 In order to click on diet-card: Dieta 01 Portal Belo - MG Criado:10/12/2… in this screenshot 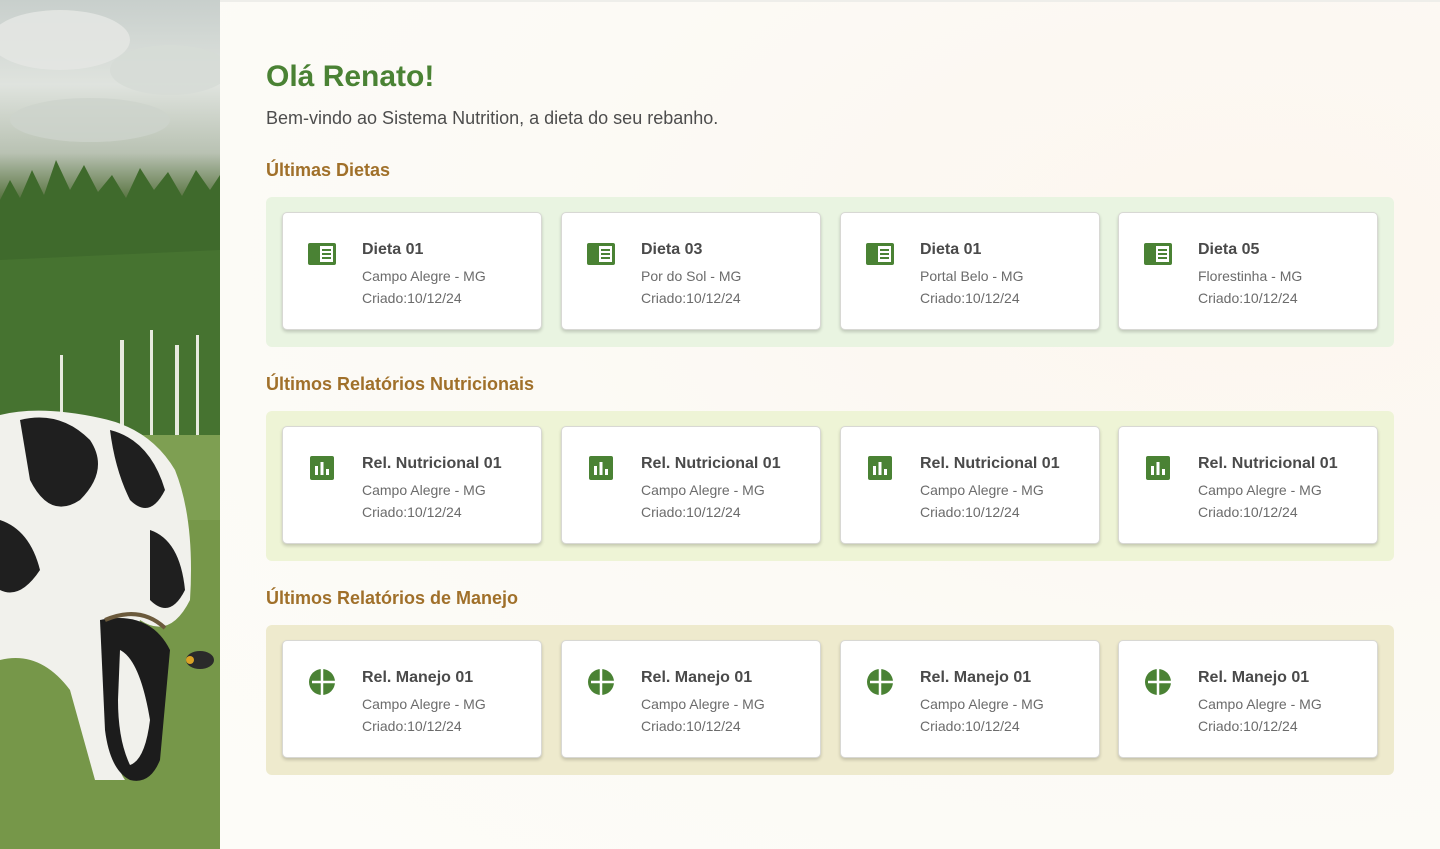, I will do `click(970, 271)`.